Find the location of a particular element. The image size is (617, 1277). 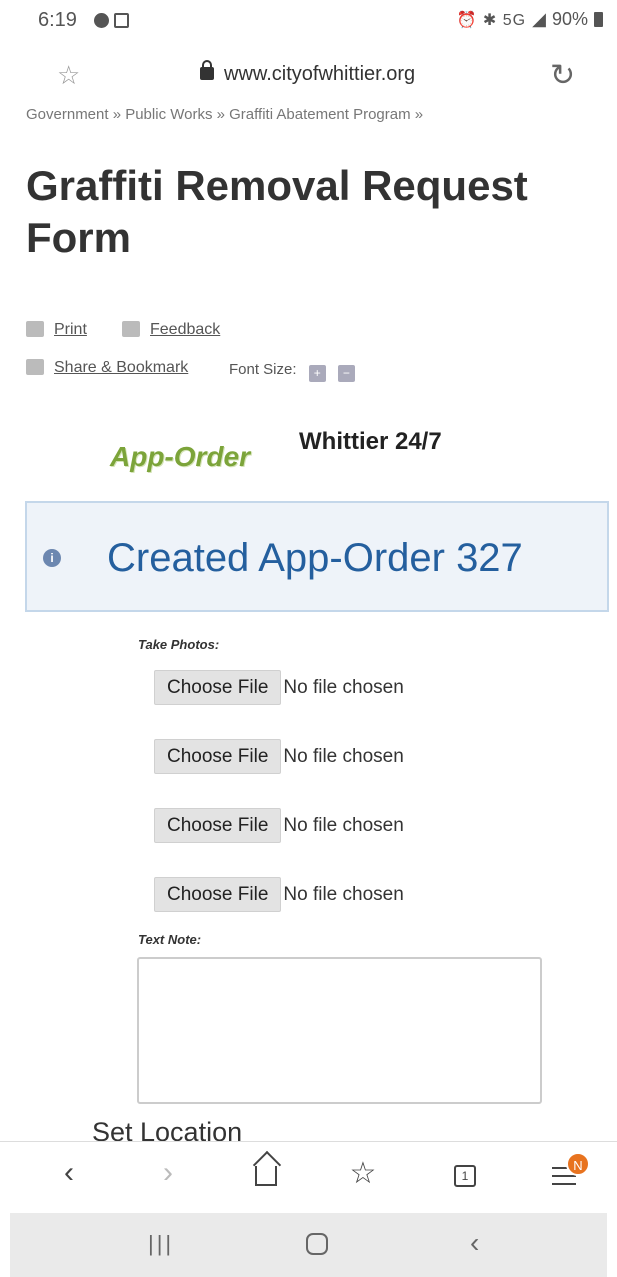

system-nav-bar: ||| ‹ is located at coordinates (308, 1245).